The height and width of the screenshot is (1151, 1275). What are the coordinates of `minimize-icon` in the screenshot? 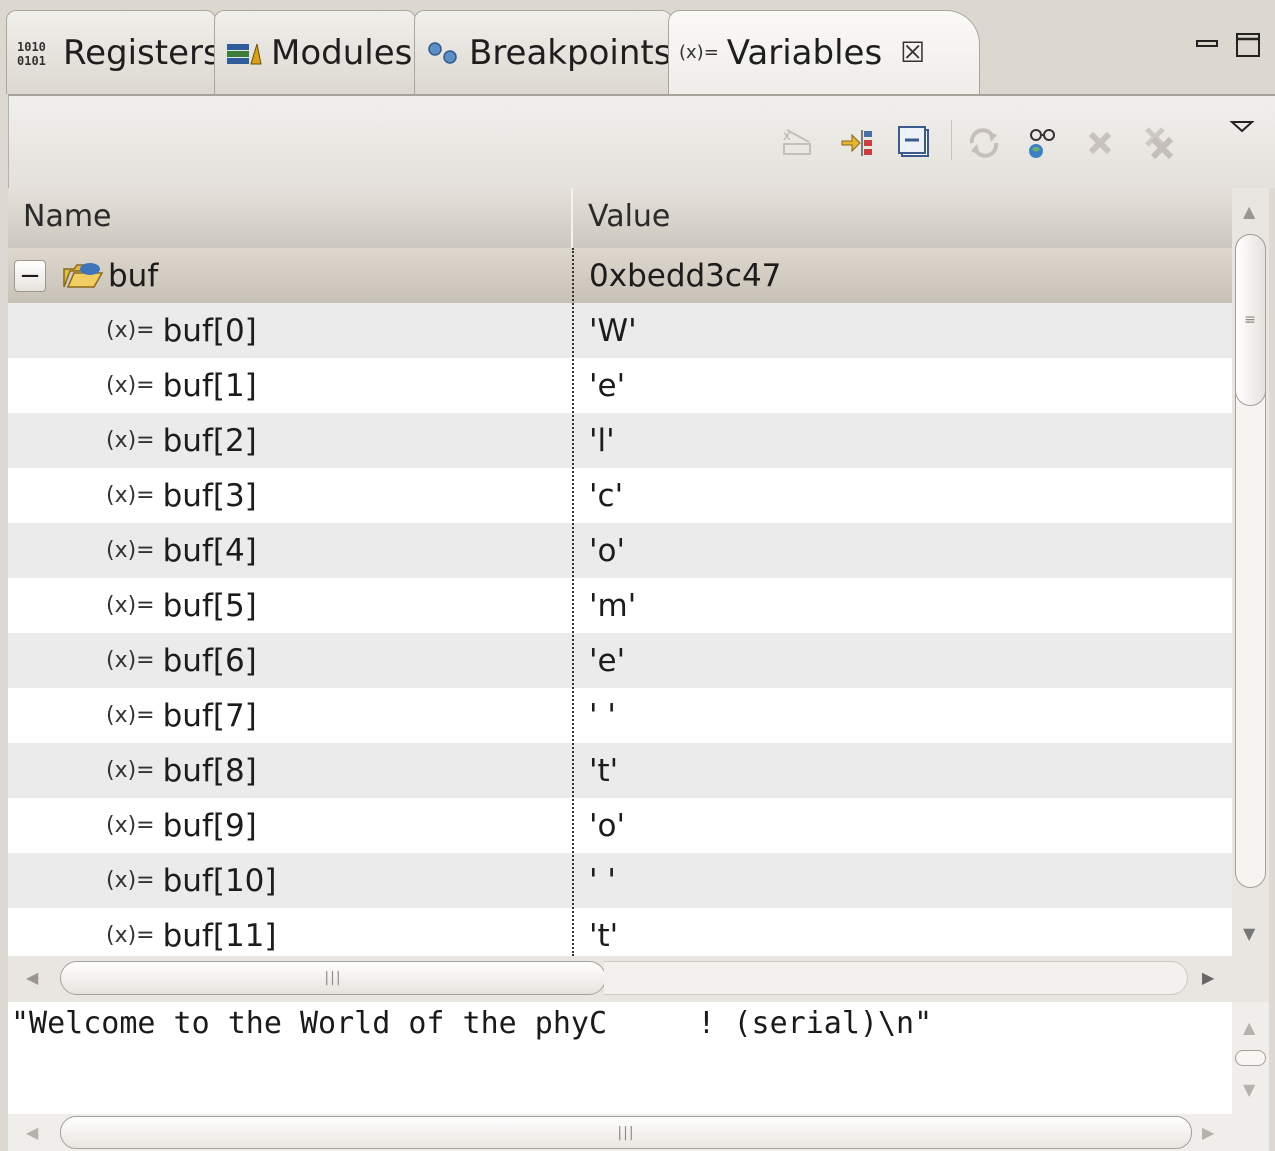 It's located at (1207, 45).